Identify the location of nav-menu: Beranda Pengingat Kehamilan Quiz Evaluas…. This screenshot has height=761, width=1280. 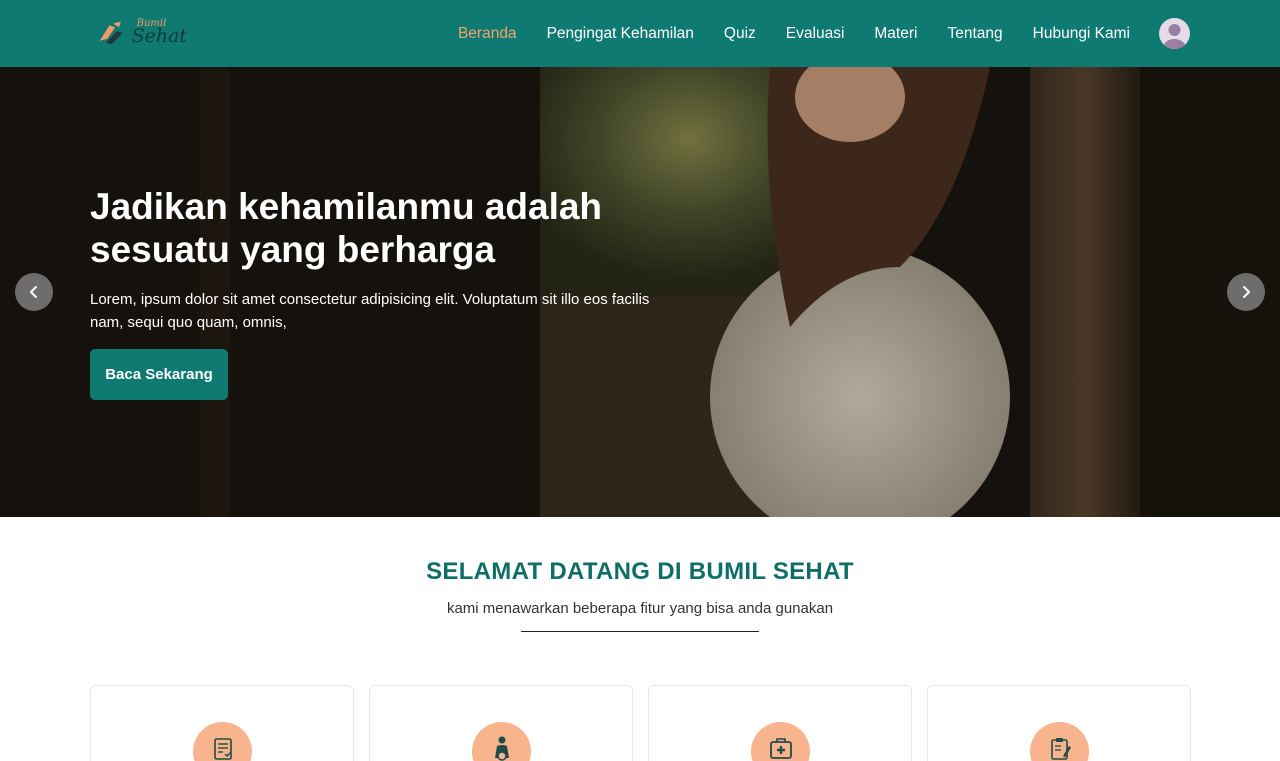
(794, 33).